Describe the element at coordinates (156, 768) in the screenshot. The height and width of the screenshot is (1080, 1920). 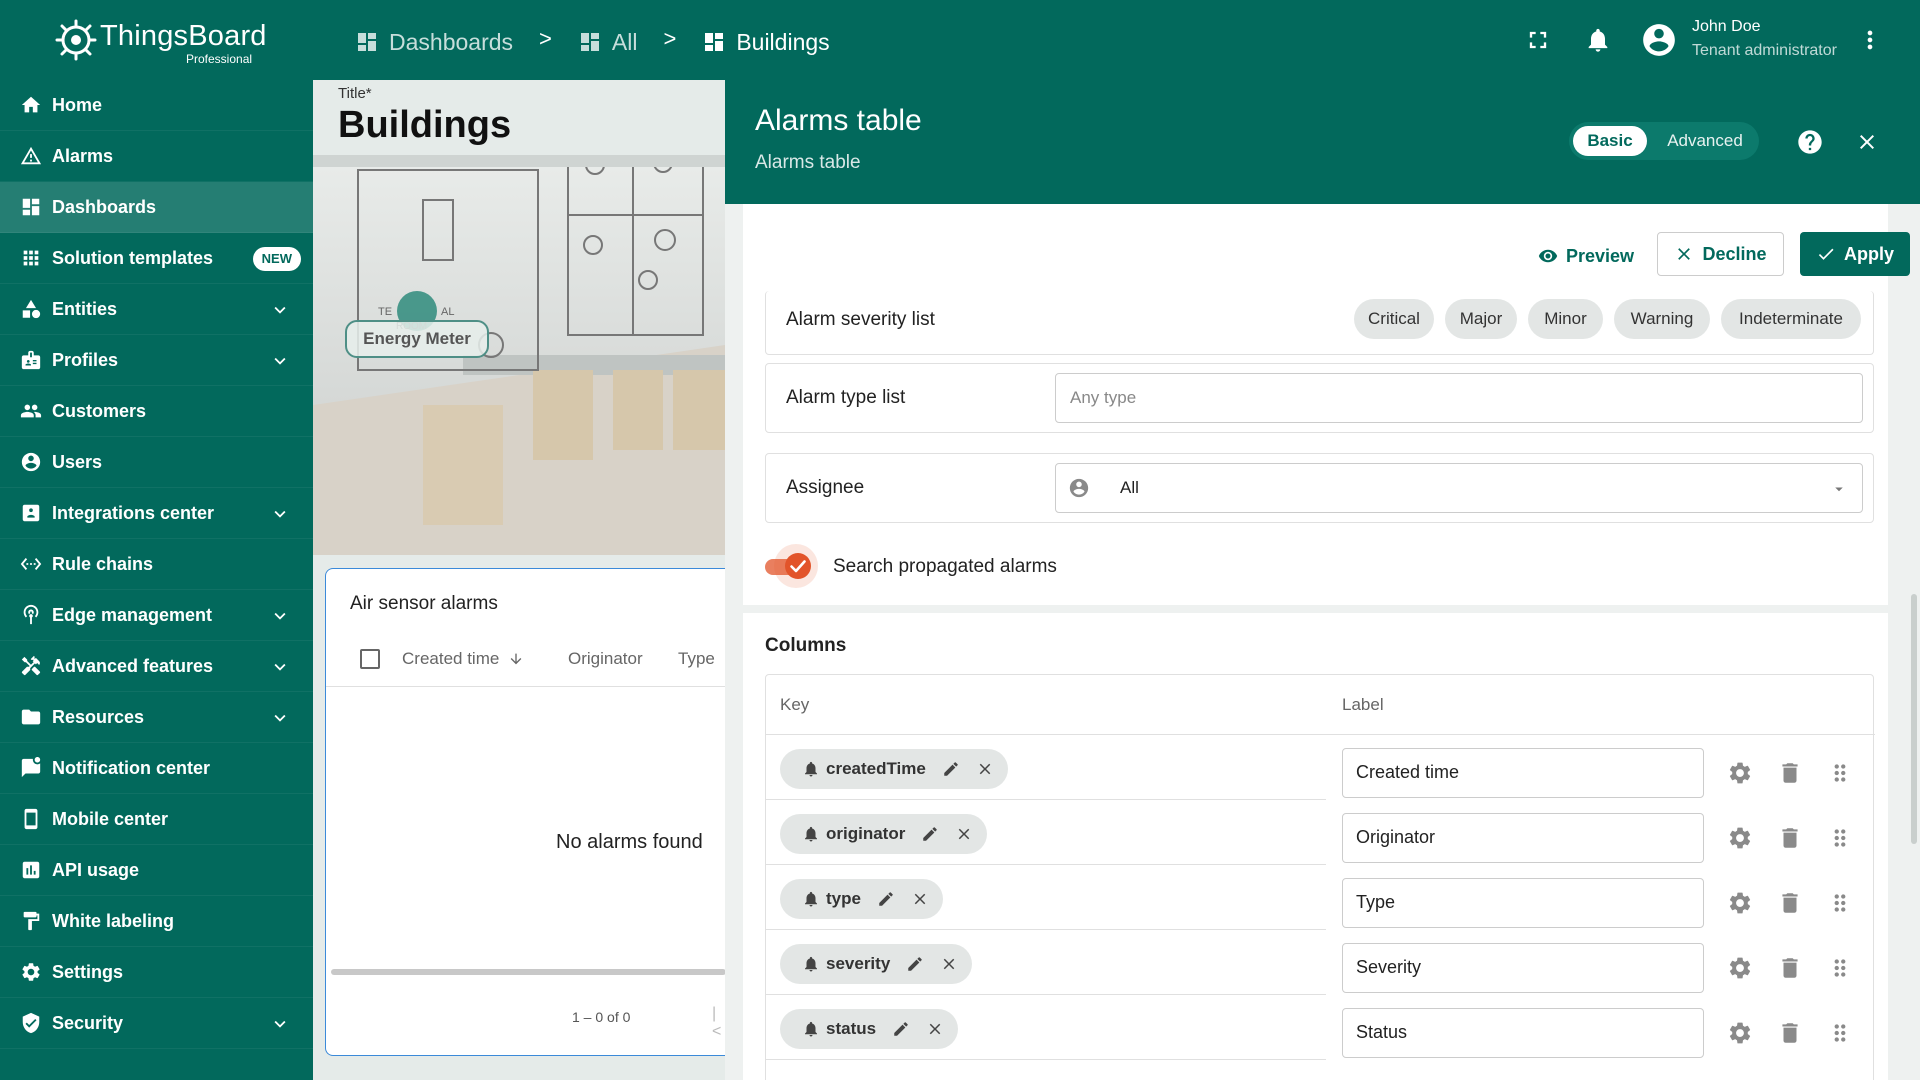
I see `sidebar-item-notification-center: Notification center` at that location.